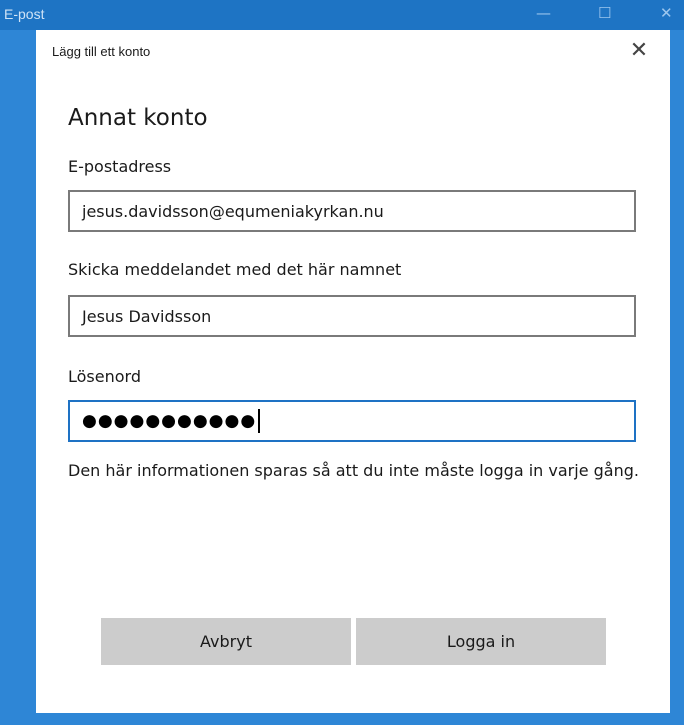 This screenshot has width=684, height=725. I want to click on cancel-button: Avbryt, so click(226, 641).